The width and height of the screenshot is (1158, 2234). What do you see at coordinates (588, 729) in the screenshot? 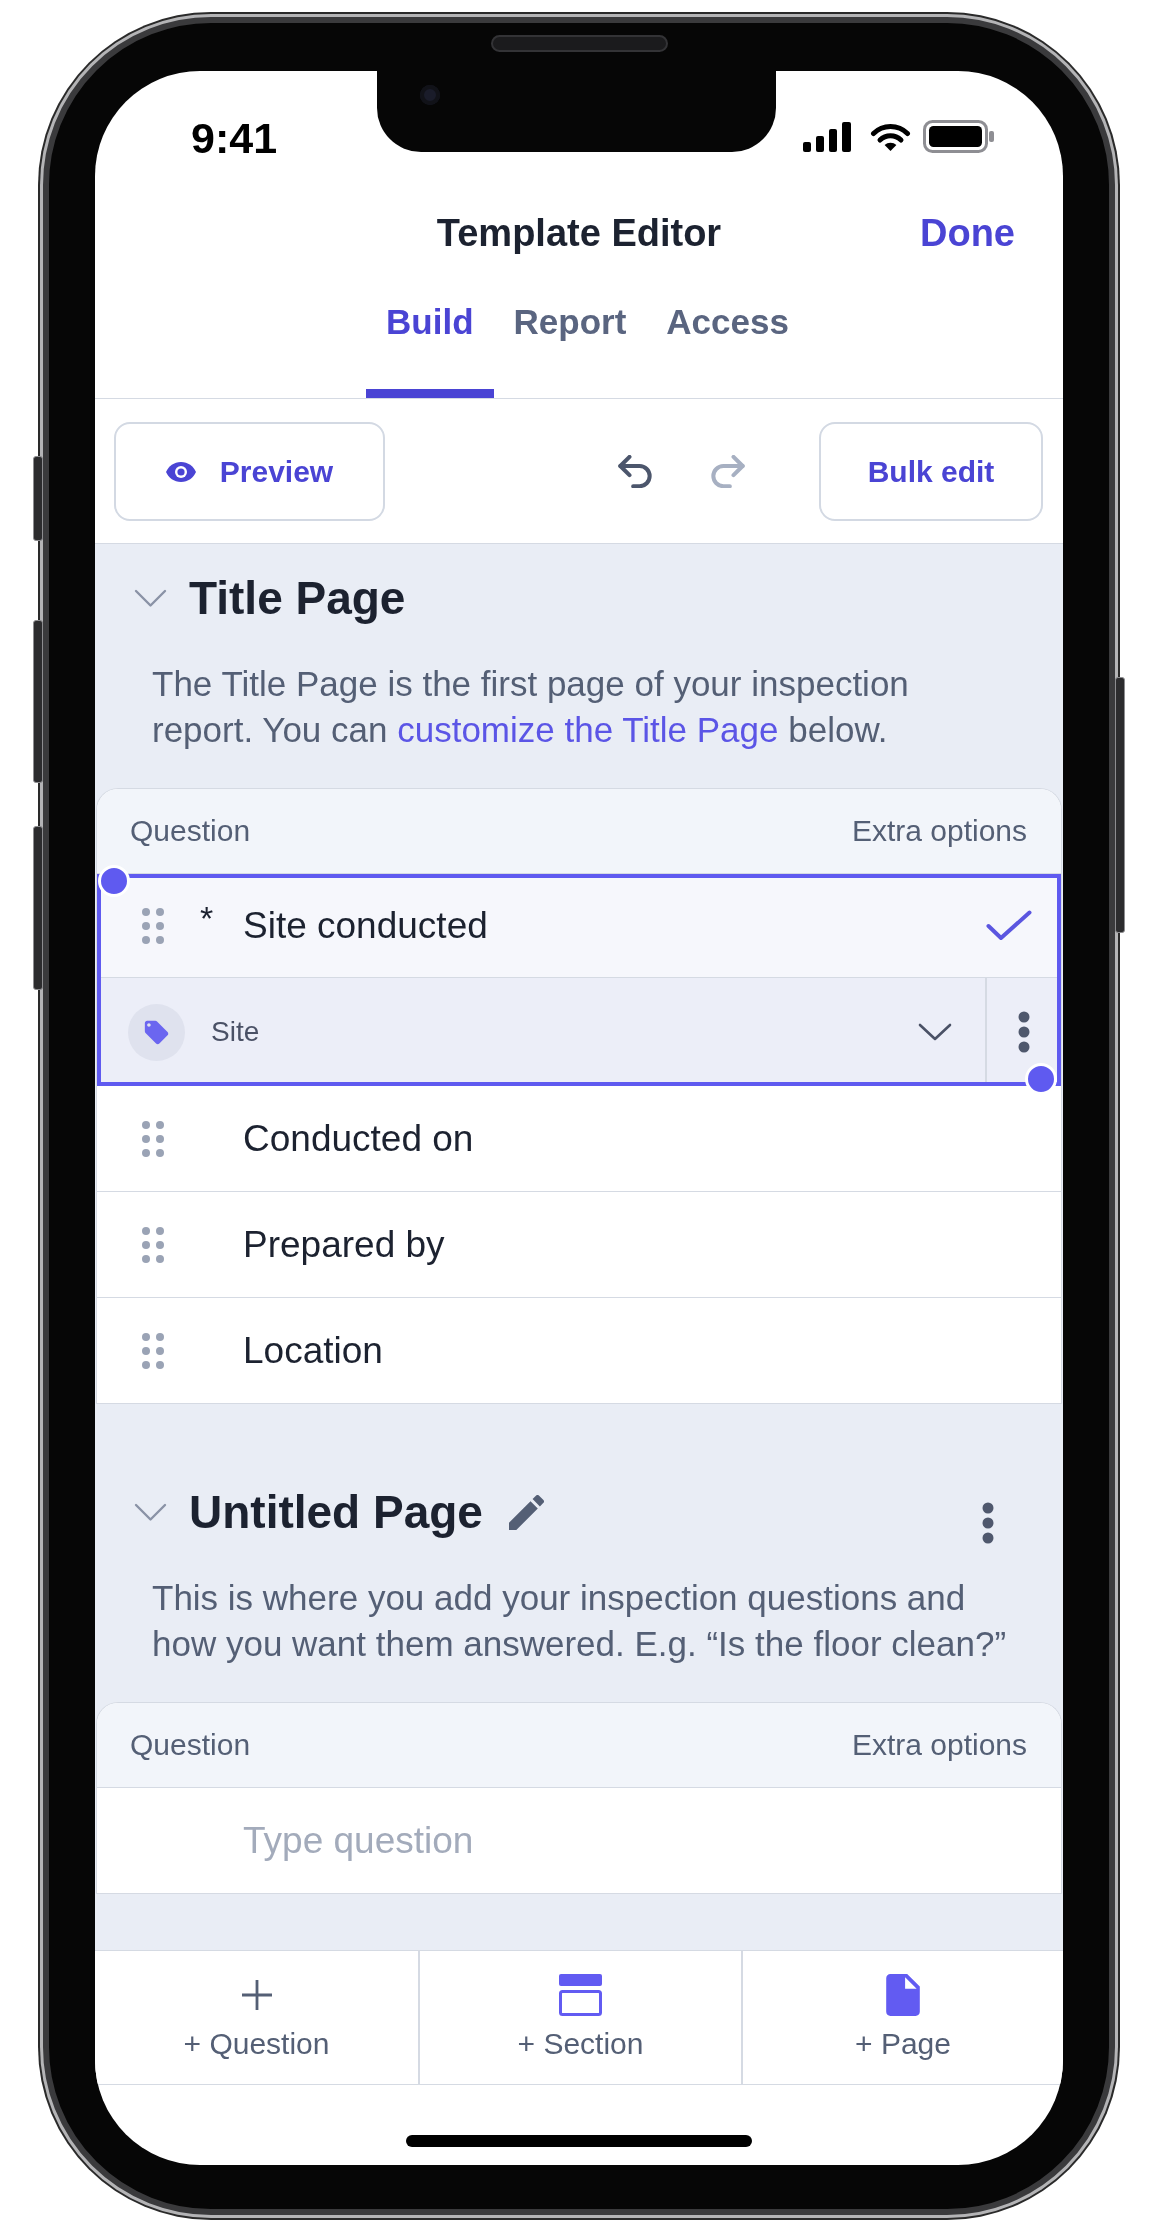
I see `description-link: customize the Title Page` at bounding box center [588, 729].